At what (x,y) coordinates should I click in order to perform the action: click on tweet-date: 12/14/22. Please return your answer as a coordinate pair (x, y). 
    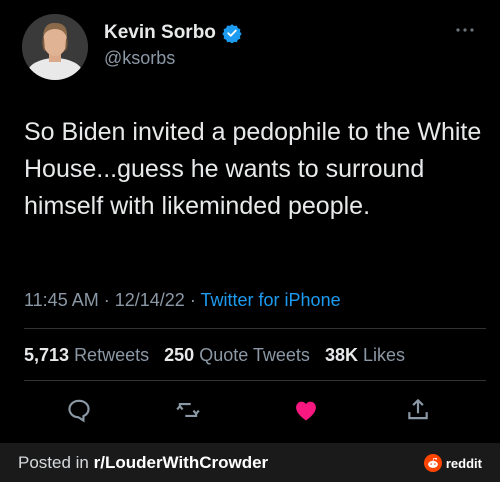
    Looking at the image, I should click on (150, 300).